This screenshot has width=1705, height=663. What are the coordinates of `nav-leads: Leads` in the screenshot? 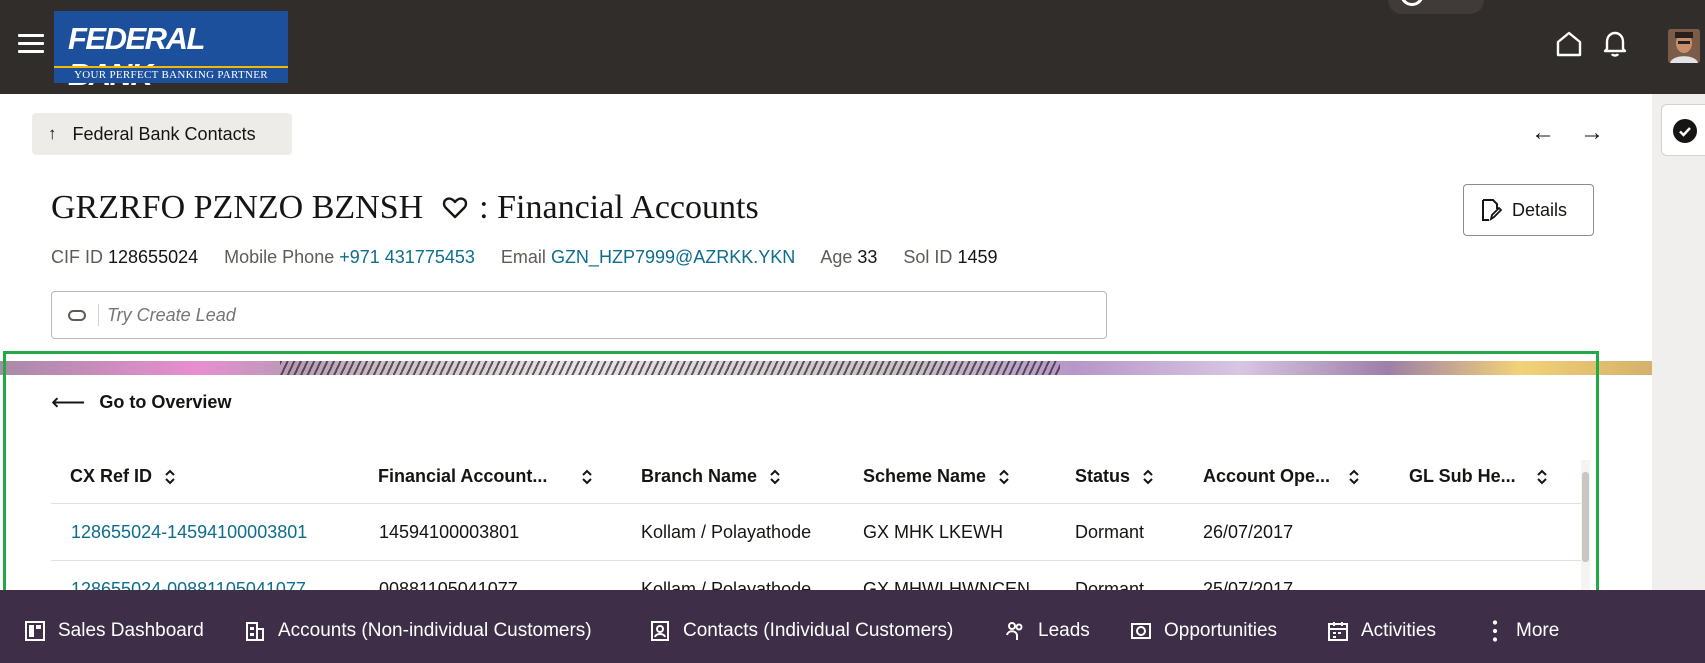 It's located at (1047, 631).